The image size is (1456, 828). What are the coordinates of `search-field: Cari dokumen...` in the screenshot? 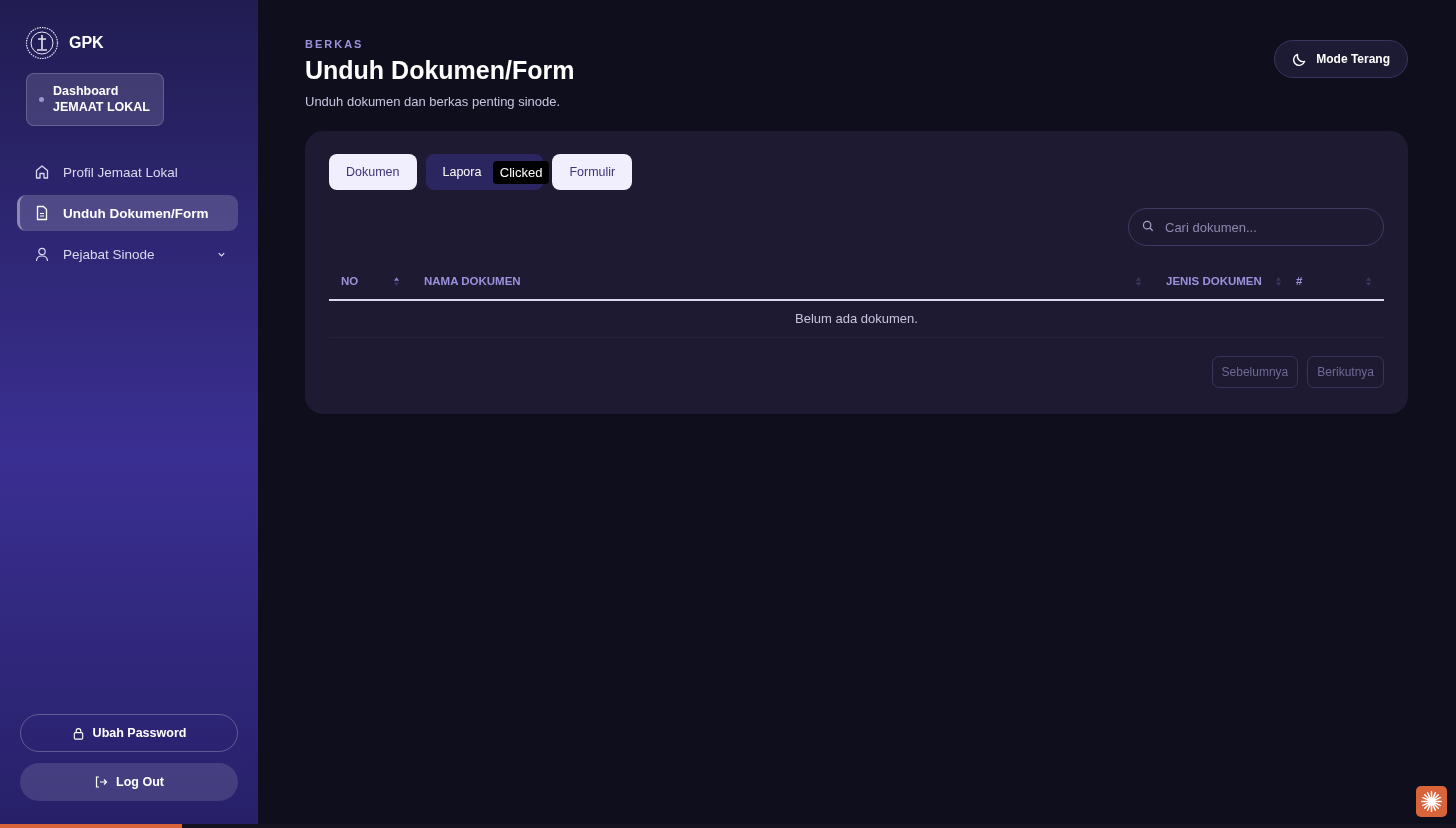 It's located at (1256, 227).